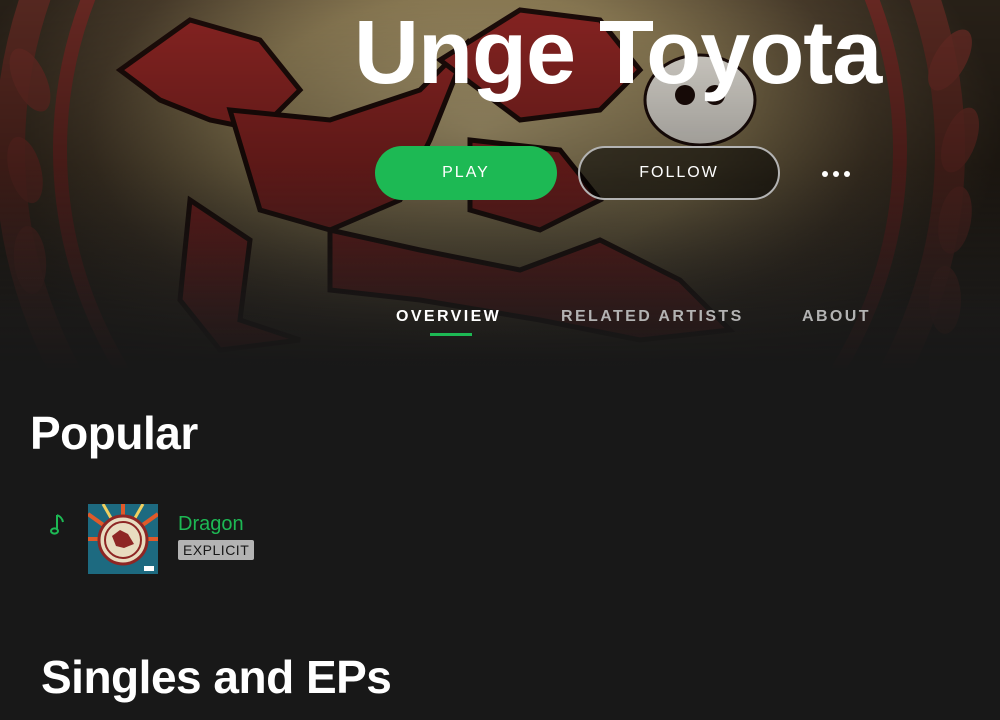  What do you see at coordinates (114, 433) in the screenshot?
I see `popular-section-title: Popular` at bounding box center [114, 433].